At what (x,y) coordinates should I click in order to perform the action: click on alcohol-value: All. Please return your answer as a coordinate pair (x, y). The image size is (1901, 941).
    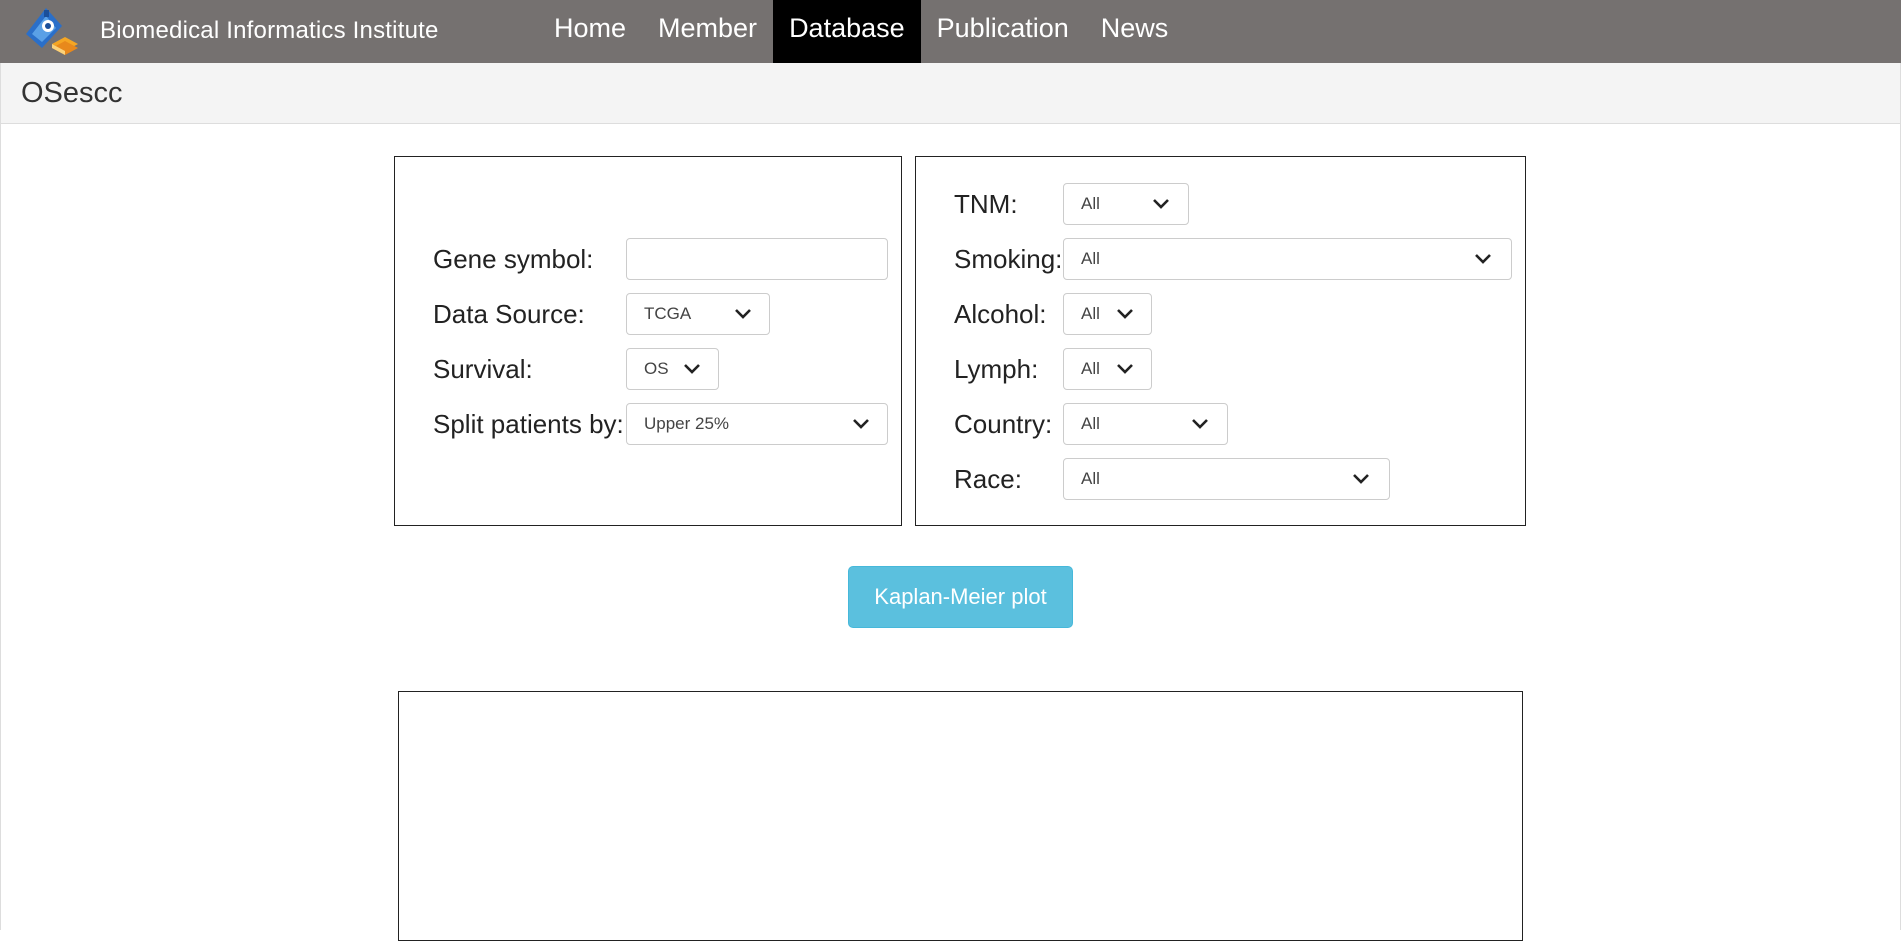
    Looking at the image, I should click on (1090, 313).